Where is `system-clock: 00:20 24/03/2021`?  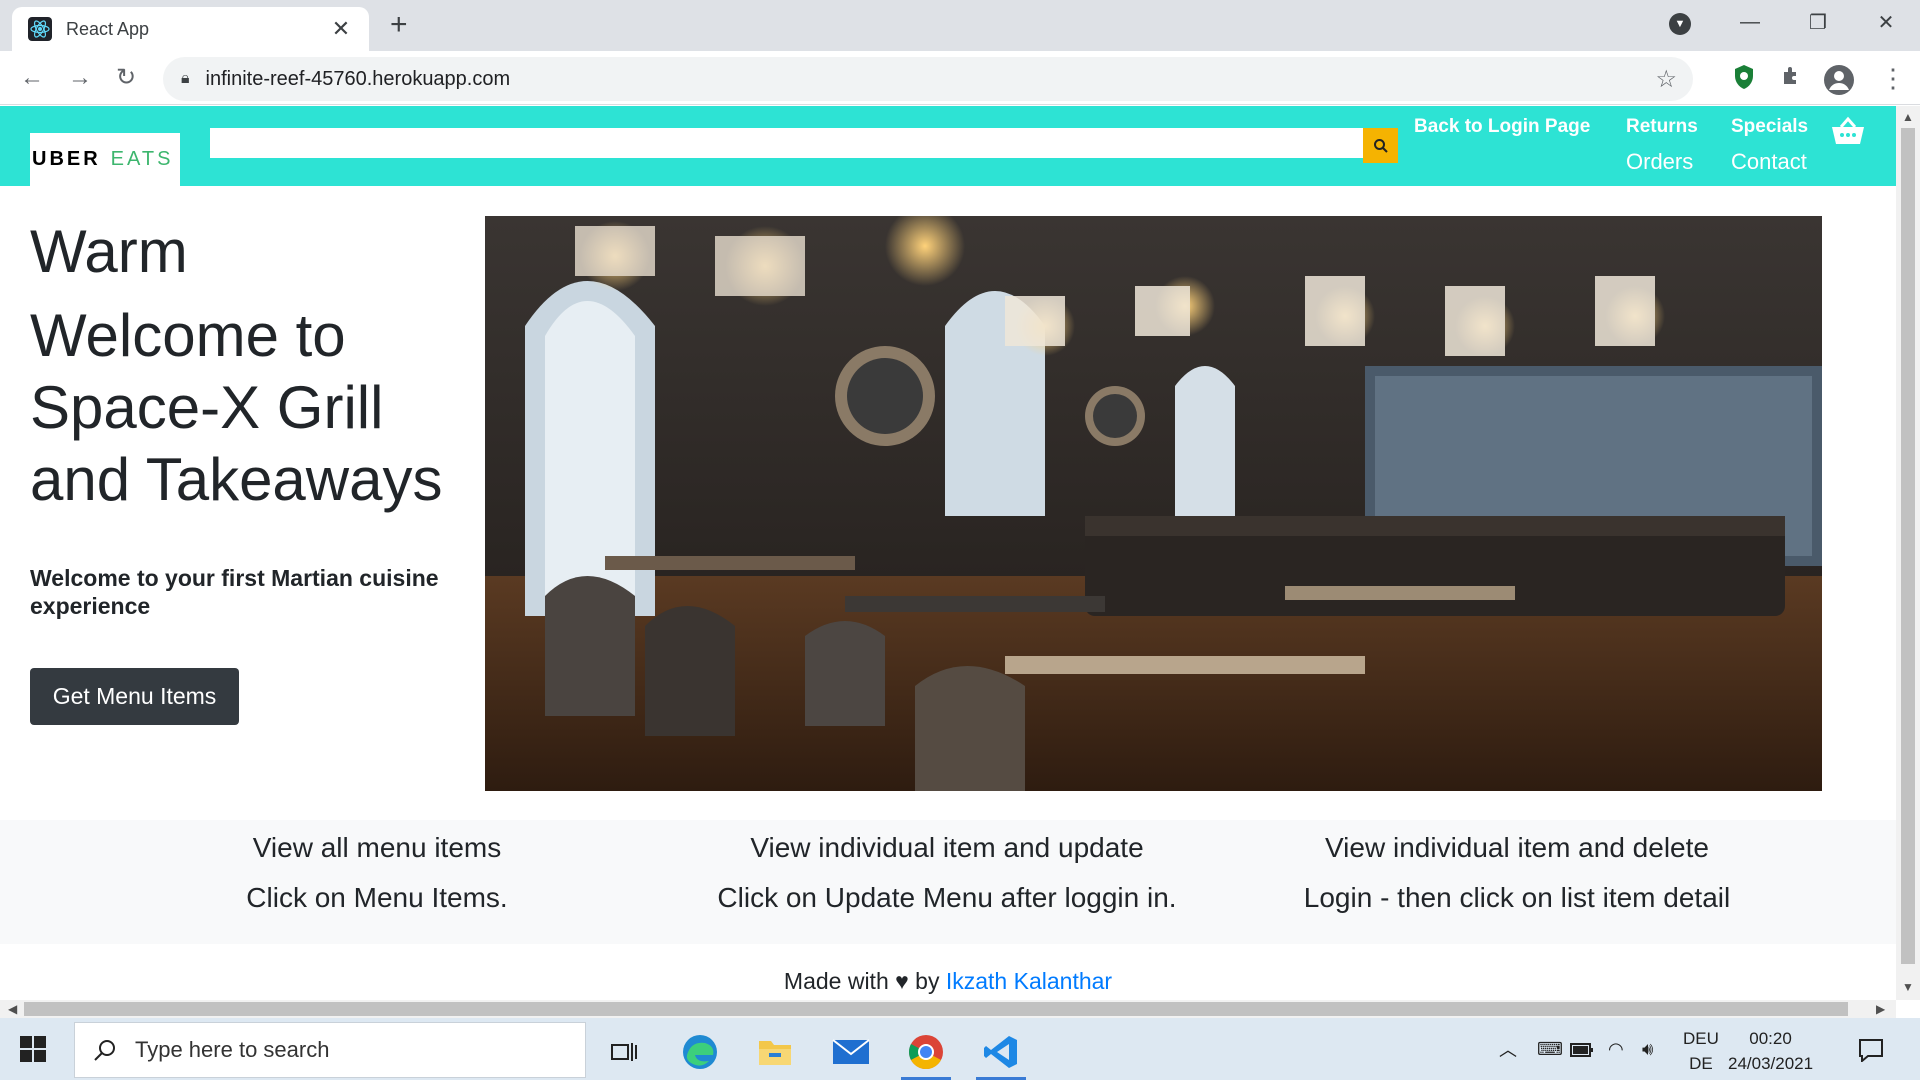 system-clock: 00:20 24/03/2021 is located at coordinates (1770, 1051).